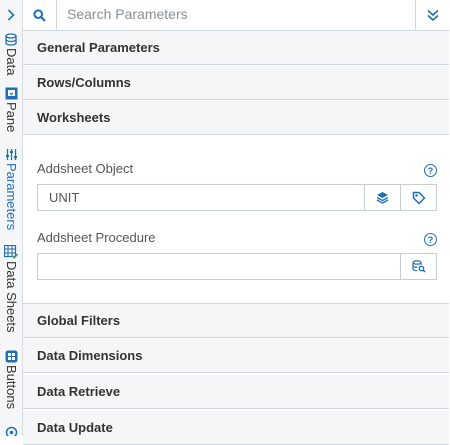  I want to click on rail-tab-label: Parameters, so click(11, 197).